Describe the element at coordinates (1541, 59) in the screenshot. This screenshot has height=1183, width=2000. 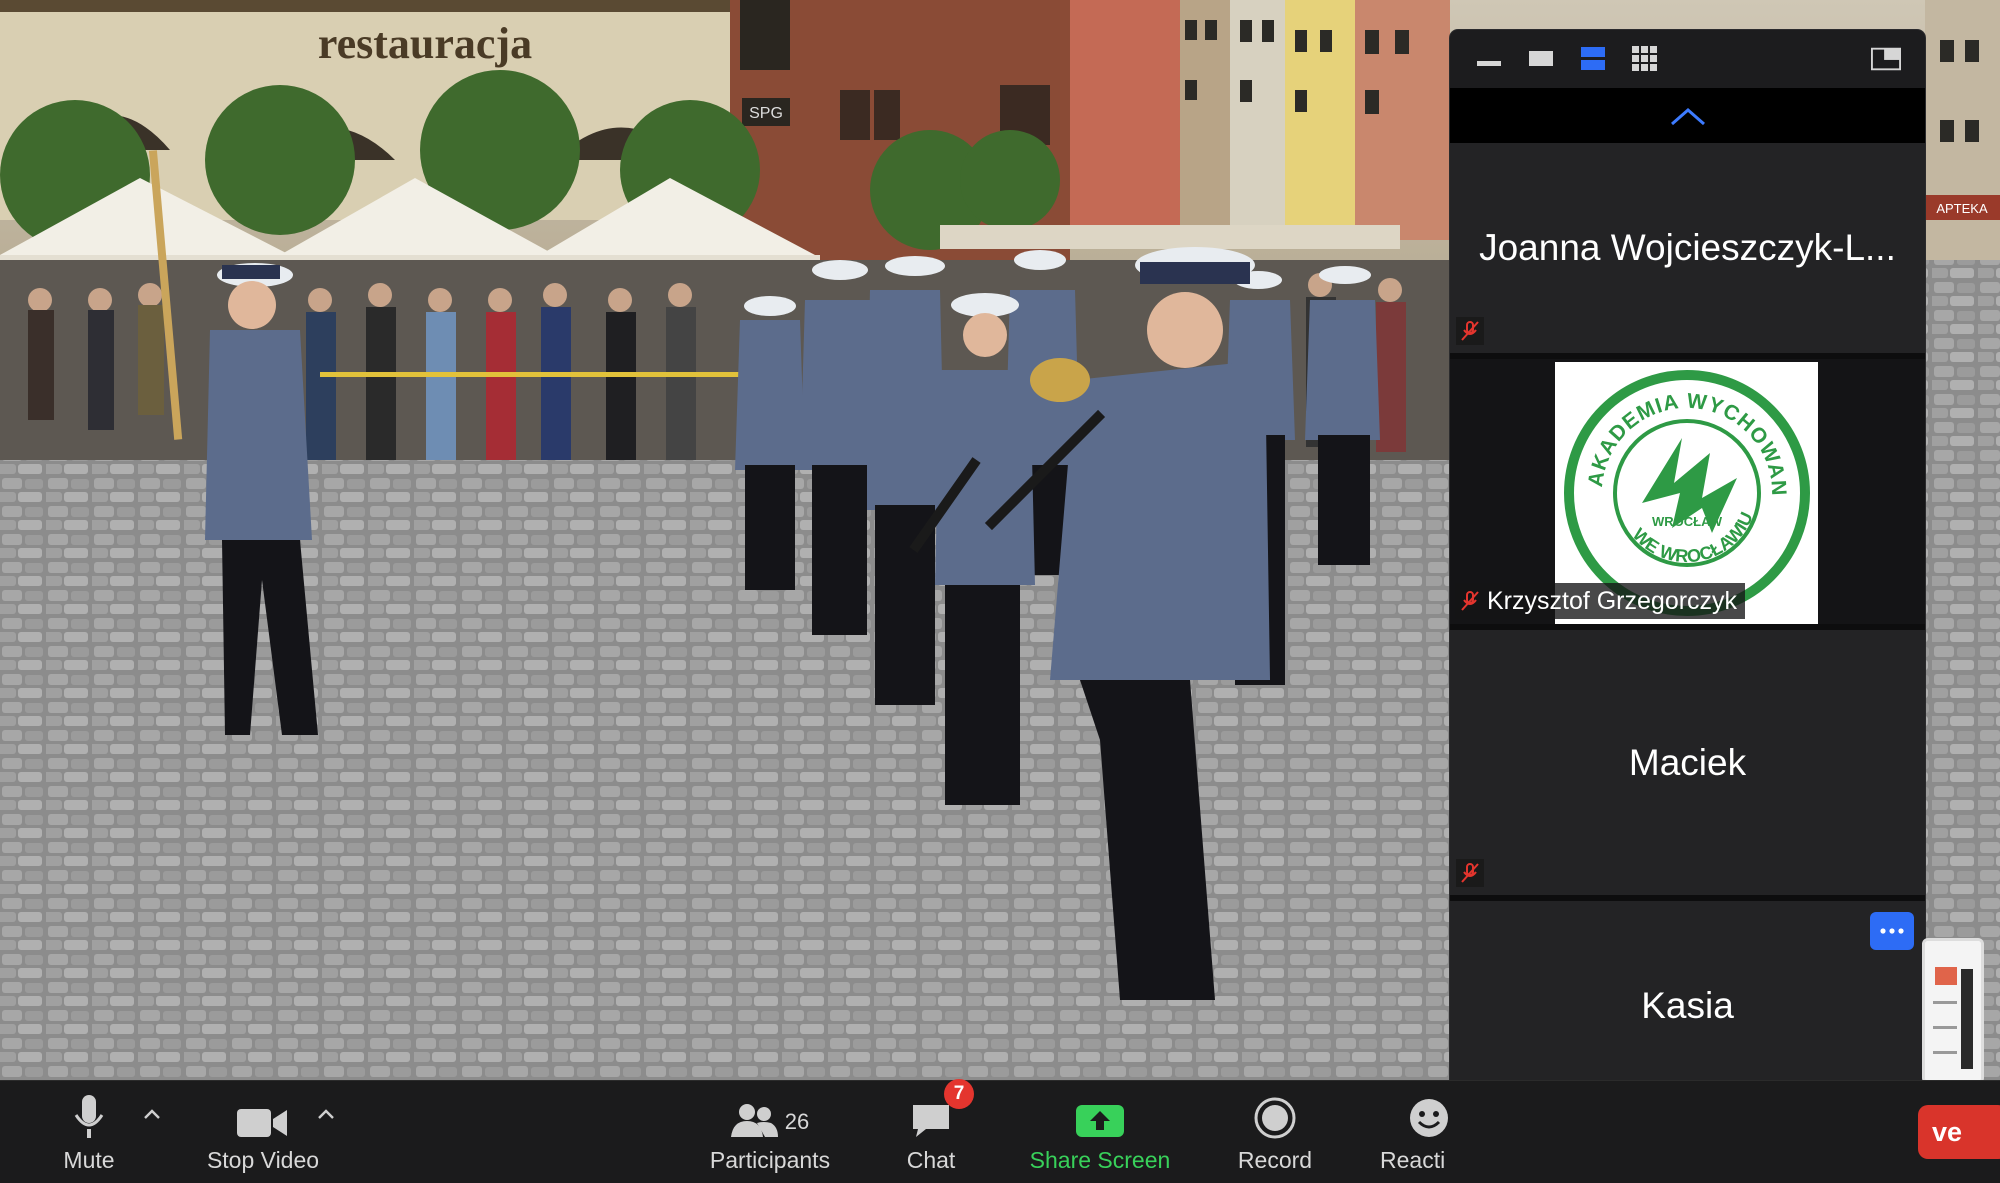
I see `speaker-strip-icon` at that location.